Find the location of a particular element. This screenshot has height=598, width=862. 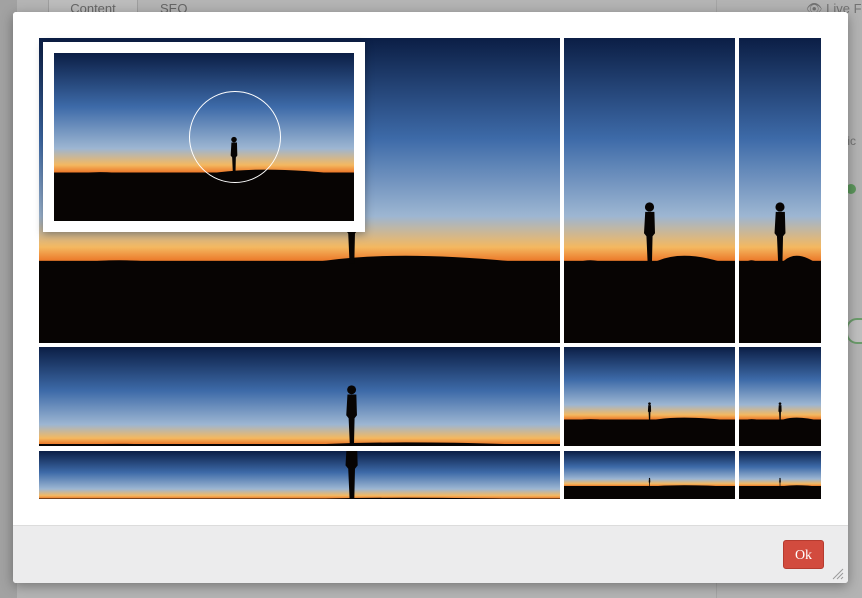

preview-landscape-small is located at coordinates (649, 396).